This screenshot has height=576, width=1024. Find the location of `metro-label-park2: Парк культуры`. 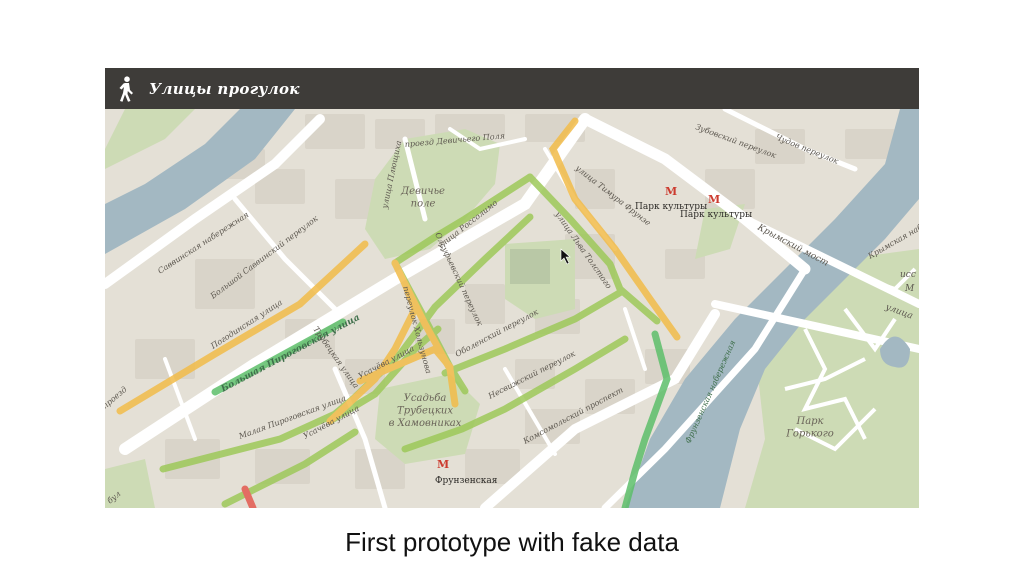

metro-label-park2: Парк культуры is located at coordinates (716, 215).